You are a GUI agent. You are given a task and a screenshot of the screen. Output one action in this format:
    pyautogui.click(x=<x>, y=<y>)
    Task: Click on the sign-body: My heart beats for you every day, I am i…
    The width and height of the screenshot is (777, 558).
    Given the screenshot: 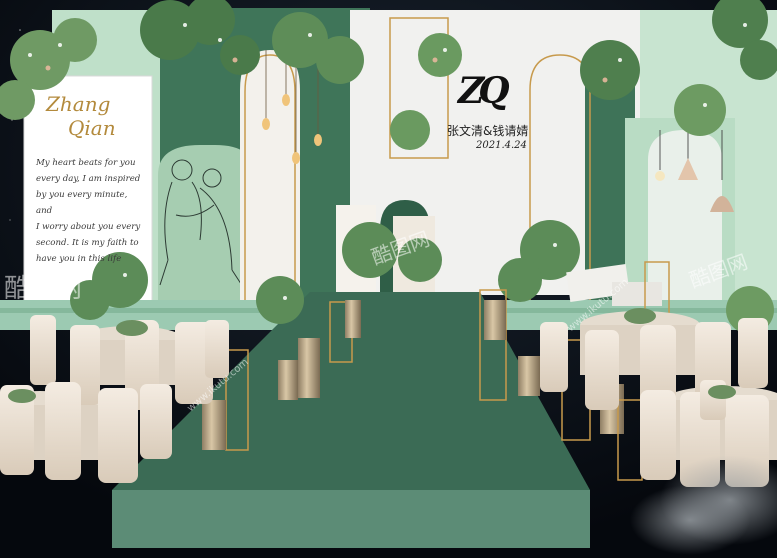 What is the action you would take?
    pyautogui.click(x=91, y=211)
    